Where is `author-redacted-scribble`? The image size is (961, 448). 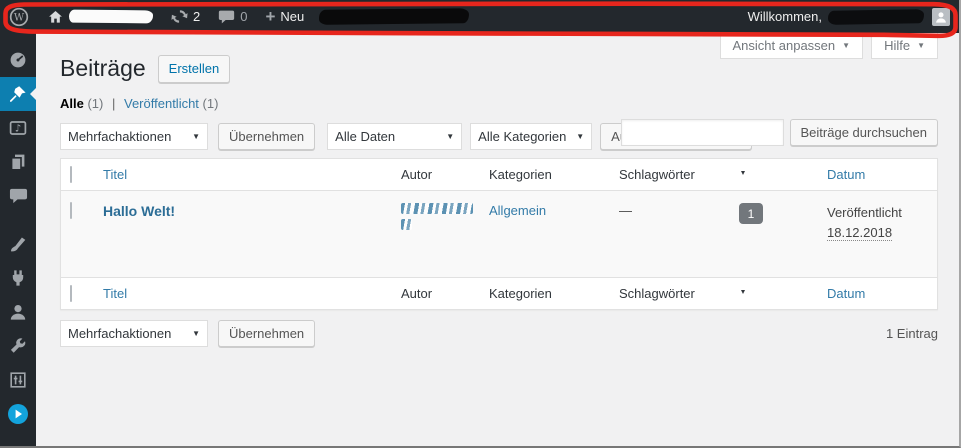 author-redacted-scribble is located at coordinates (437, 216).